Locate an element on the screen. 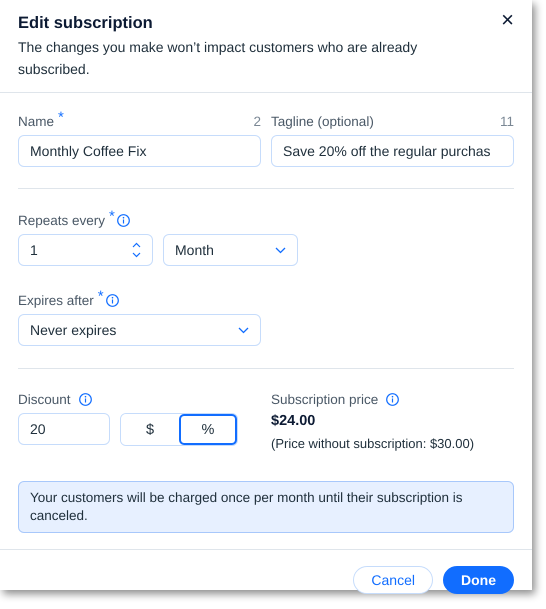 This screenshot has width=546, height=609. discount-field: 20 is located at coordinates (64, 429).